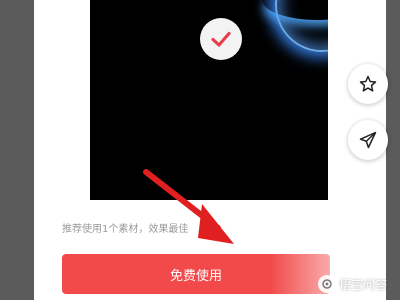 This screenshot has width=400, height=300. I want to click on watermark: 悟空问答, so click(352, 284).